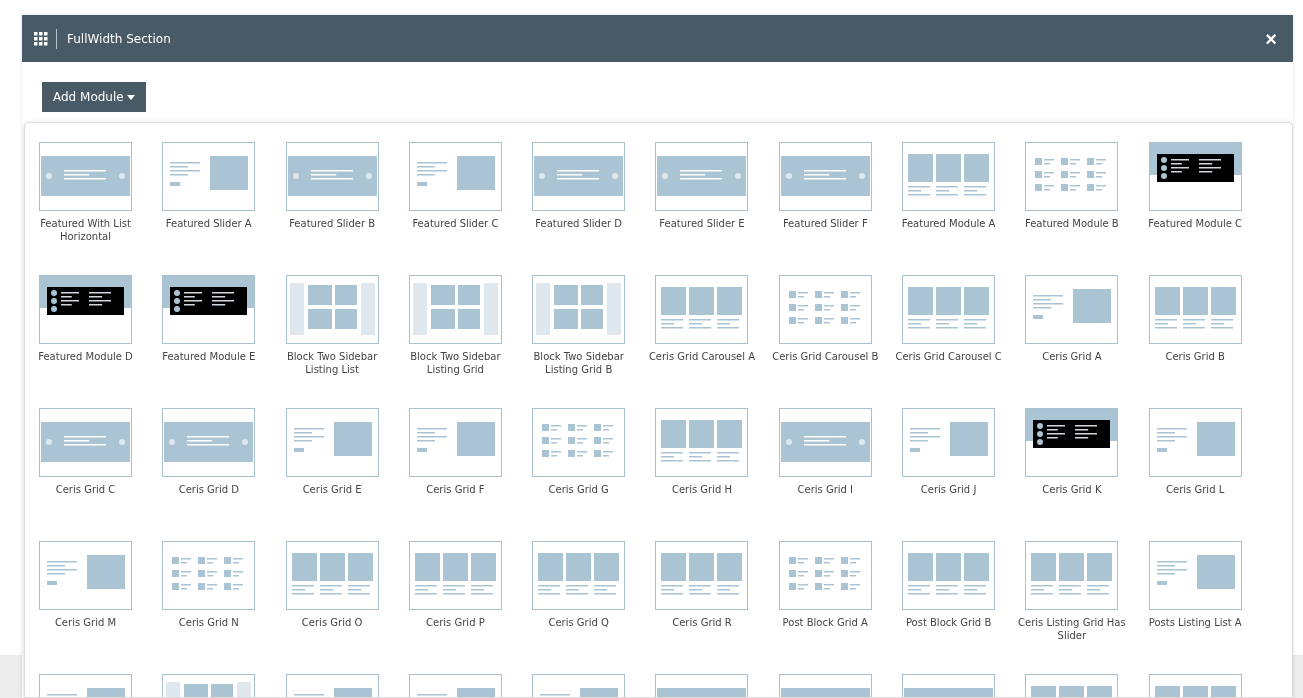 This screenshot has width=1303, height=698. Describe the element at coordinates (1195, 356) in the screenshot. I see `module-label: Ceris Grid B` at that location.